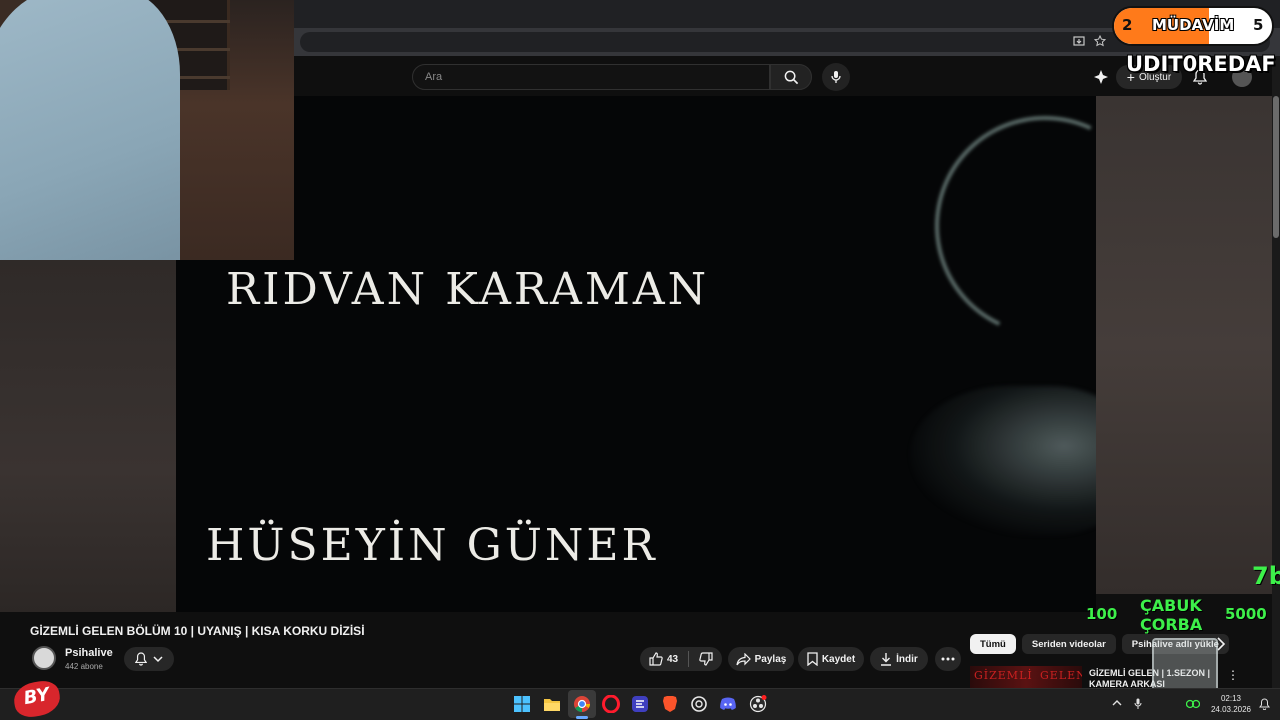  What do you see at coordinates (1068, 644) in the screenshot?
I see `chip-series: Seriden videolar` at bounding box center [1068, 644].